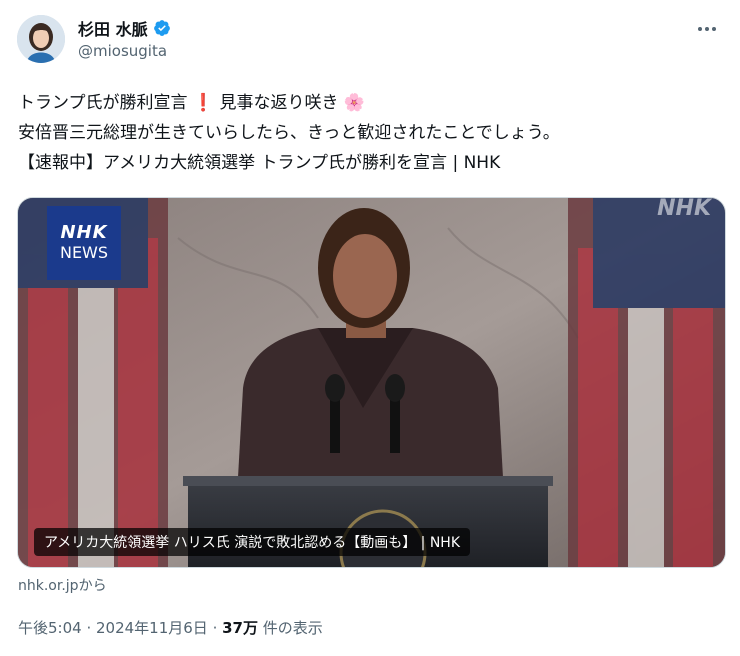 Image resolution: width=740 pixels, height=656 pixels. Describe the element at coordinates (203, 103) in the screenshot. I see `exclamation-emoji: ❗` at that location.